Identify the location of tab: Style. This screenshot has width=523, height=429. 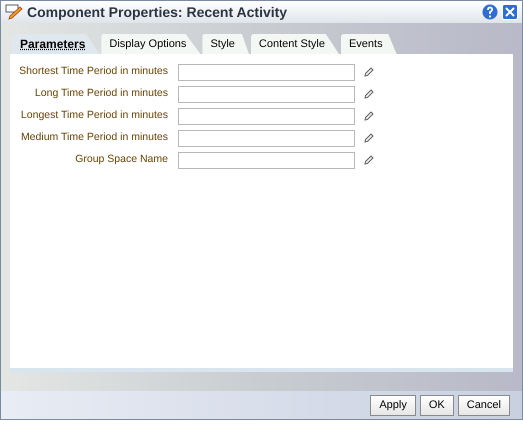
(225, 44).